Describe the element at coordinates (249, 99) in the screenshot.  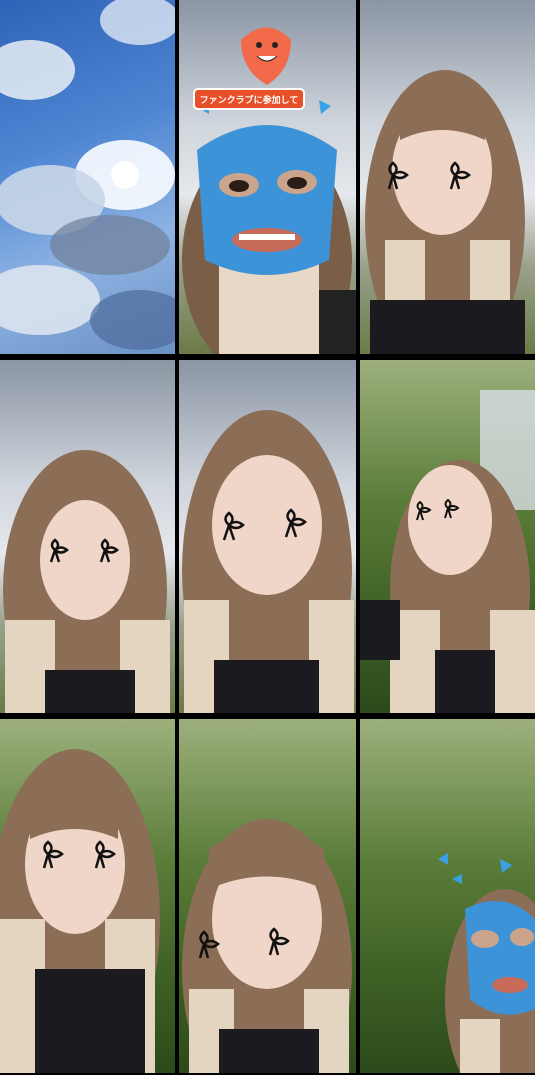
I see `fanclub-badge: ファンクラブに参加して` at that location.